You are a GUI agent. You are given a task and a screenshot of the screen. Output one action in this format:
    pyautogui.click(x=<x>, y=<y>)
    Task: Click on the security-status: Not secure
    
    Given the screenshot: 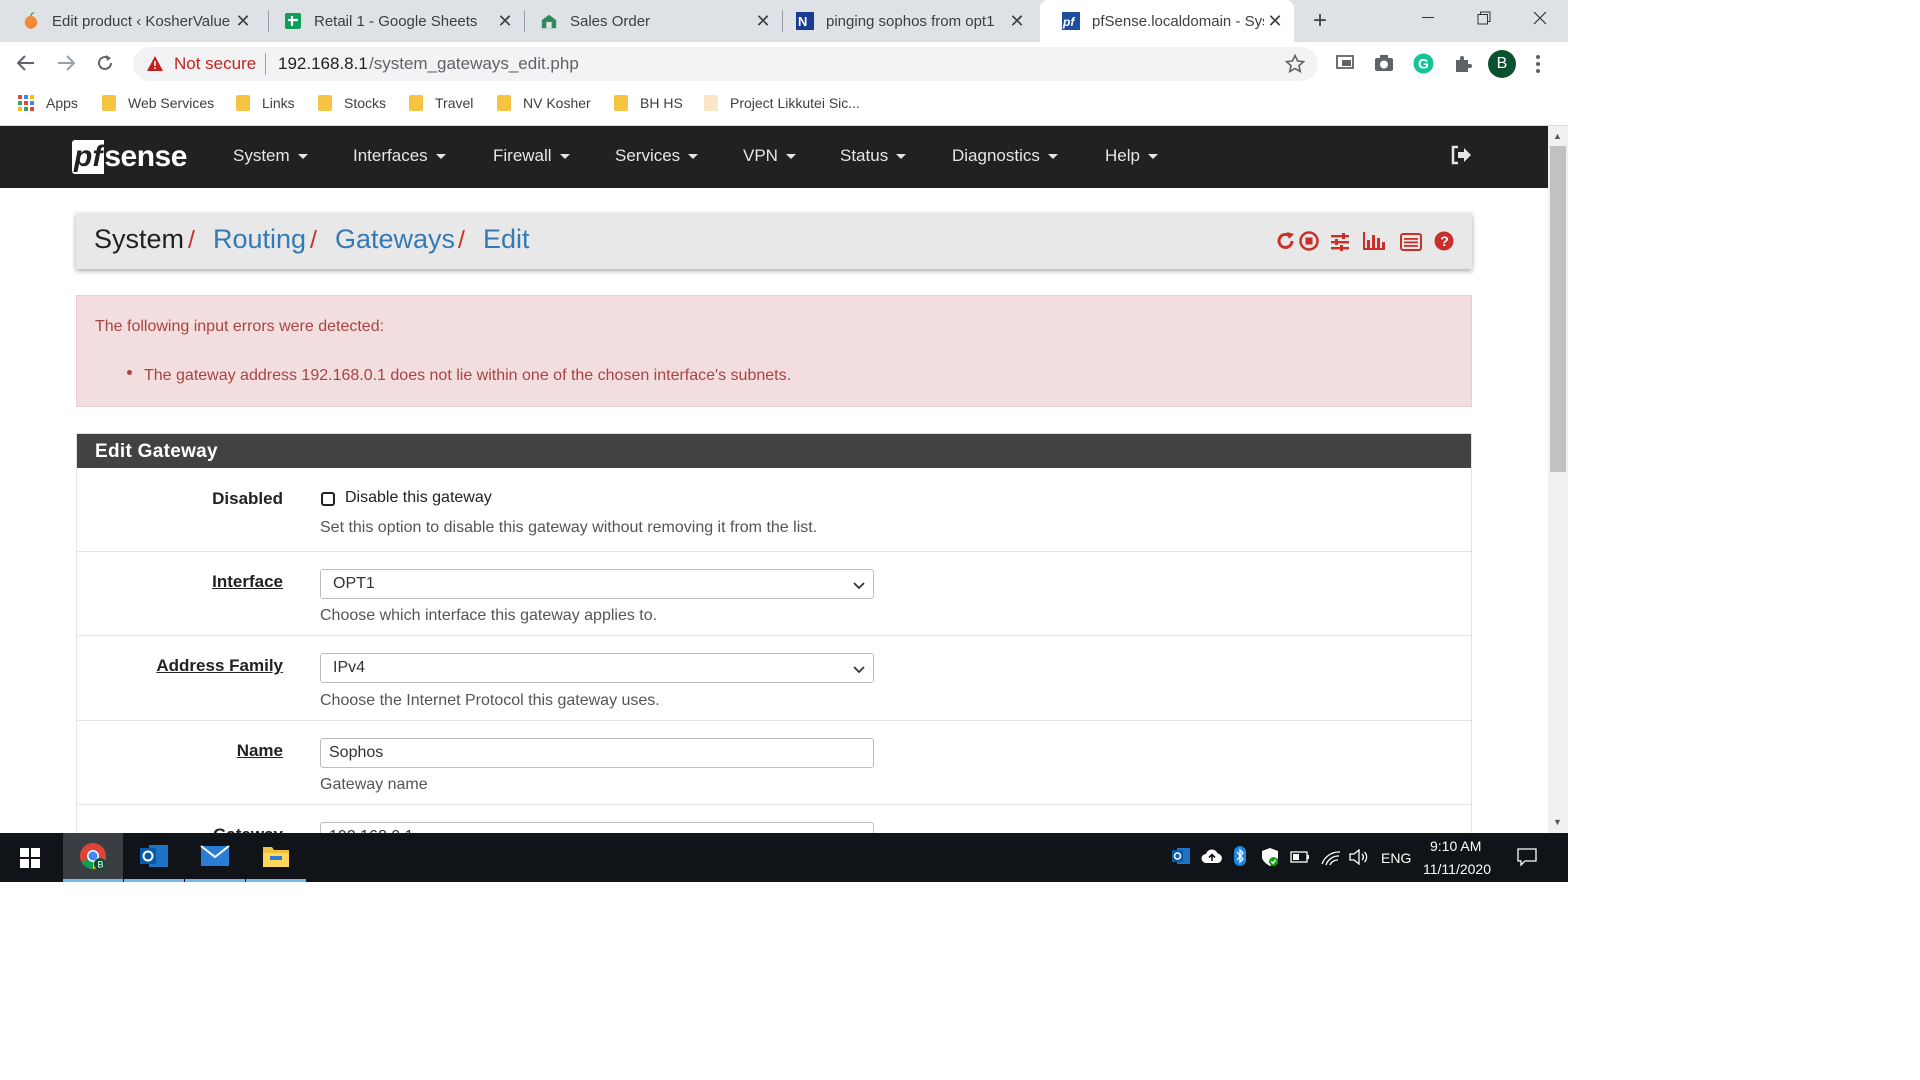 What is the action you would take?
    pyautogui.click(x=215, y=64)
    